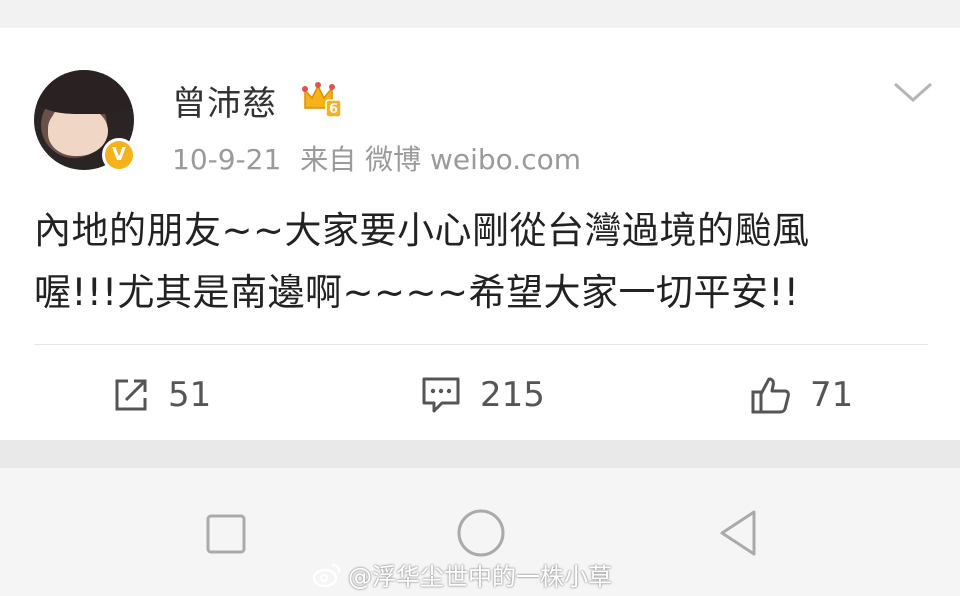 The image size is (960, 596). I want to click on post-meta: 10-9-21 来自 微博 weibo.com, so click(381, 158).